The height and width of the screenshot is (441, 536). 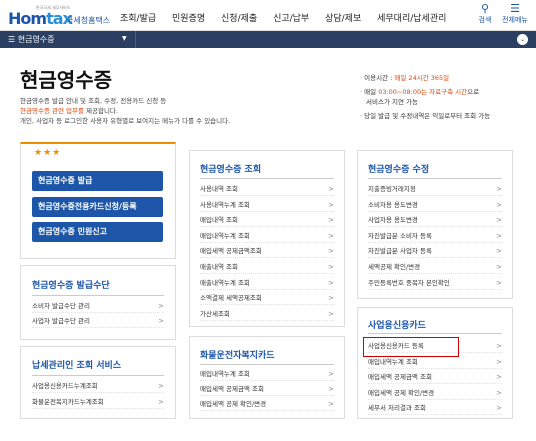 What do you see at coordinates (231, 170) in the screenshot?
I see `inquiry-title: 현금영수증 조회` at bounding box center [231, 170].